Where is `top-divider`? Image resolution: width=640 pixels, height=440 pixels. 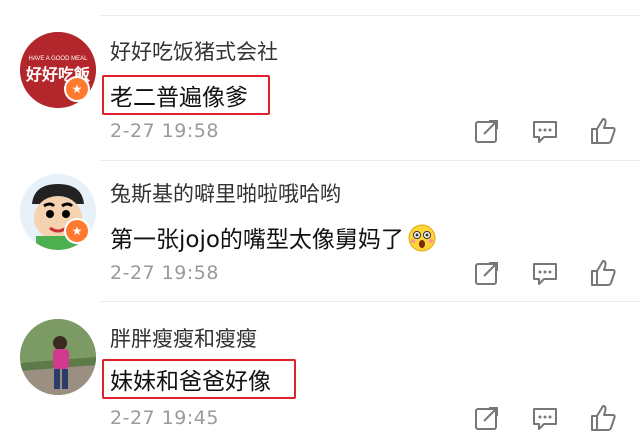 top-divider is located at coordinates (370, 15).